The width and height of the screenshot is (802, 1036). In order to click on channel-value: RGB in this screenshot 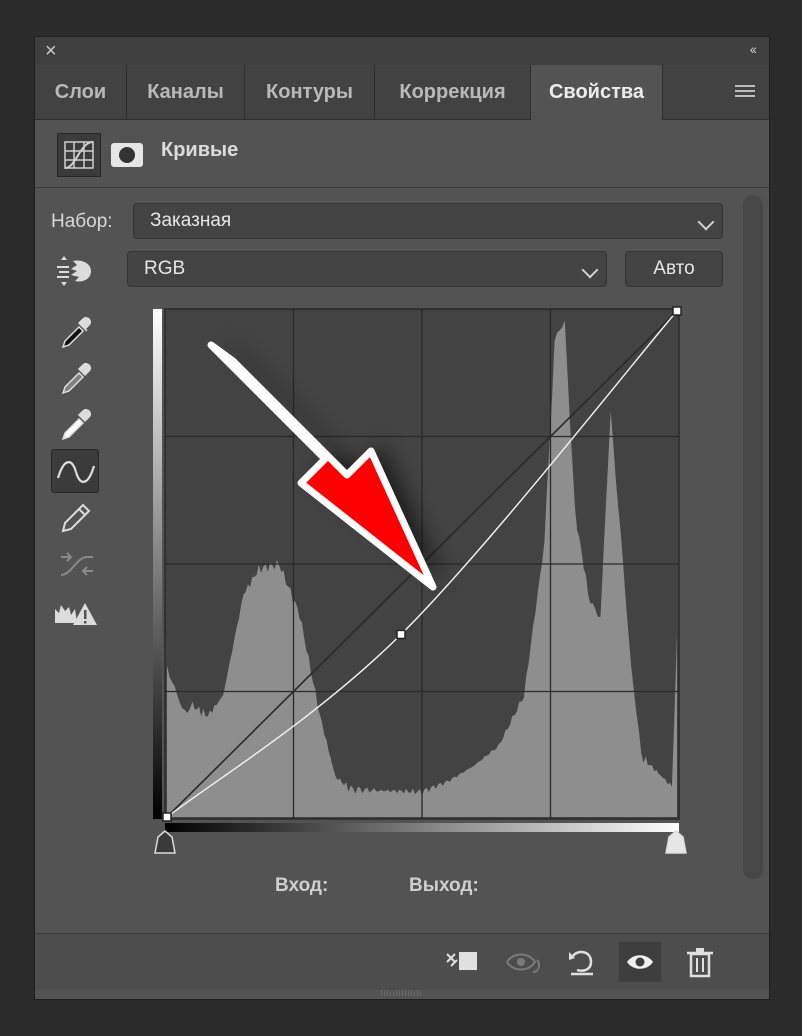, I will do `click(165, 268)`.